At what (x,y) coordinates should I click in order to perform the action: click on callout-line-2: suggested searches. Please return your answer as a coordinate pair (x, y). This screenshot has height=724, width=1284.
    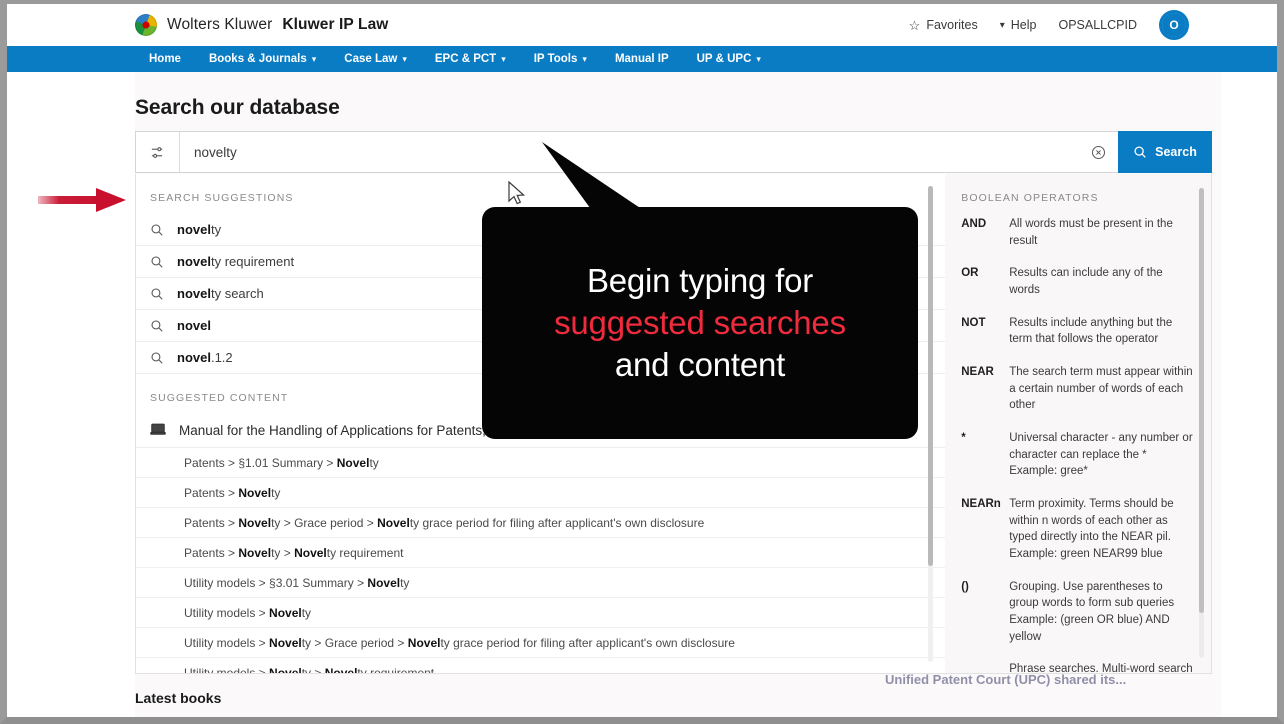
    Looking at the image, I should click on (700, 322).